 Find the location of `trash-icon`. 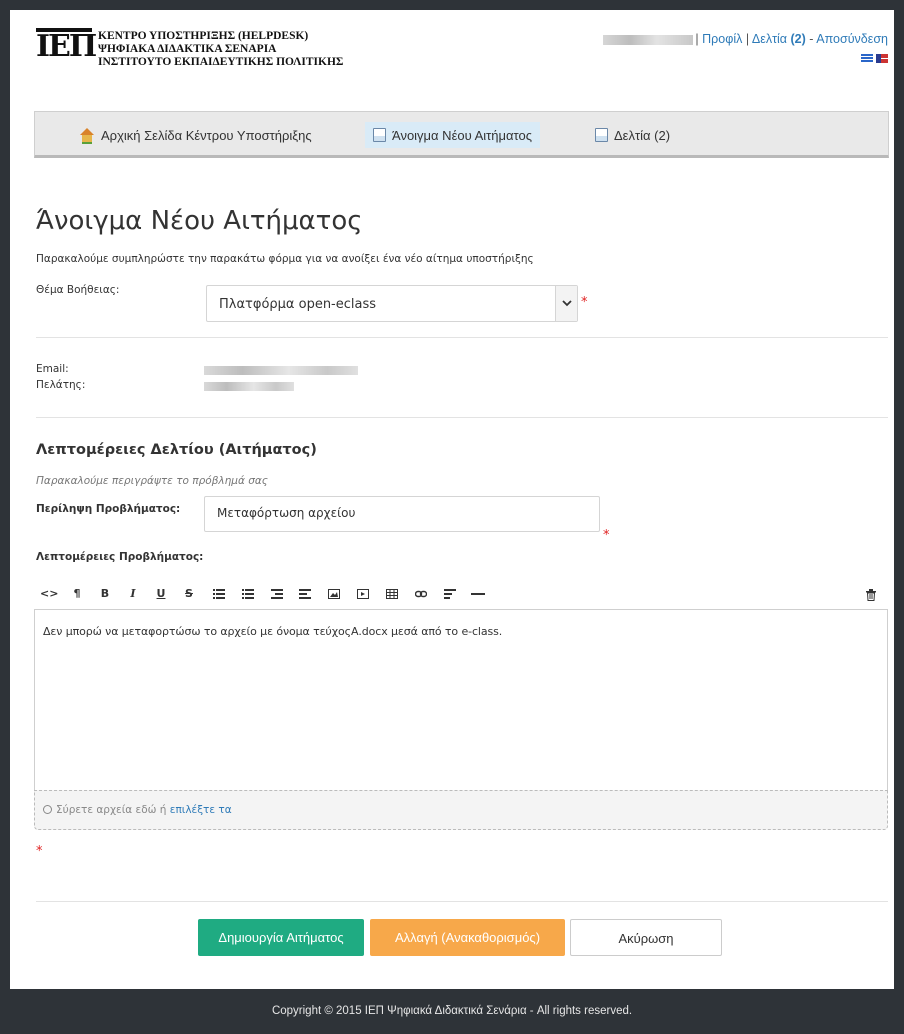

trash-icon is located at coordinates (871, 594).